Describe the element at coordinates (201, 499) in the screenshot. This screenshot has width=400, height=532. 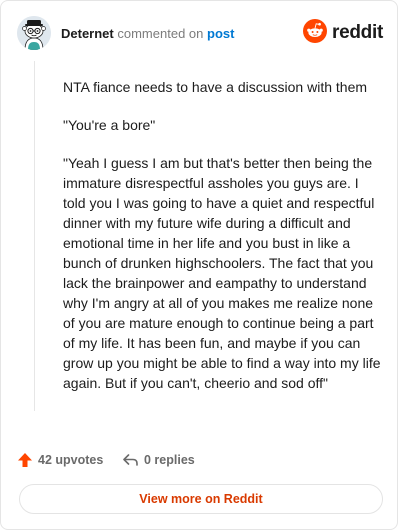
I see `view-more-button: View more on Reddit` at that location.